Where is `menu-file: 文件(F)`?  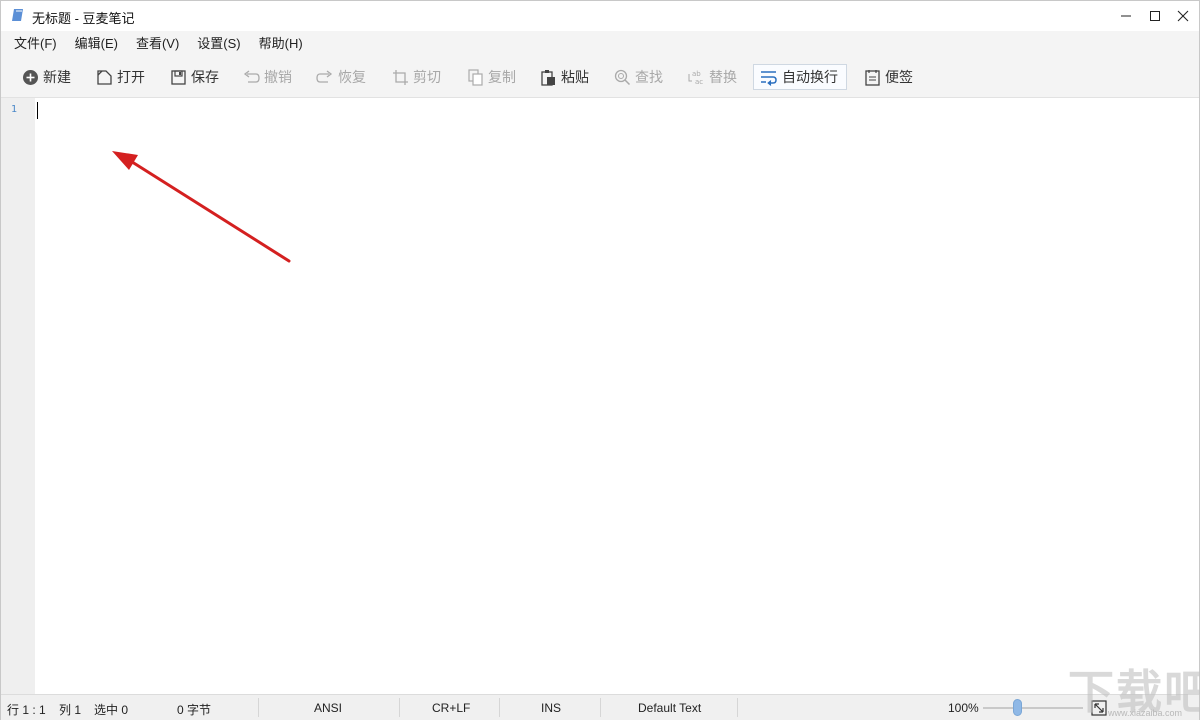
menu-file: 文件(F) is located at coordinates (35, 44).